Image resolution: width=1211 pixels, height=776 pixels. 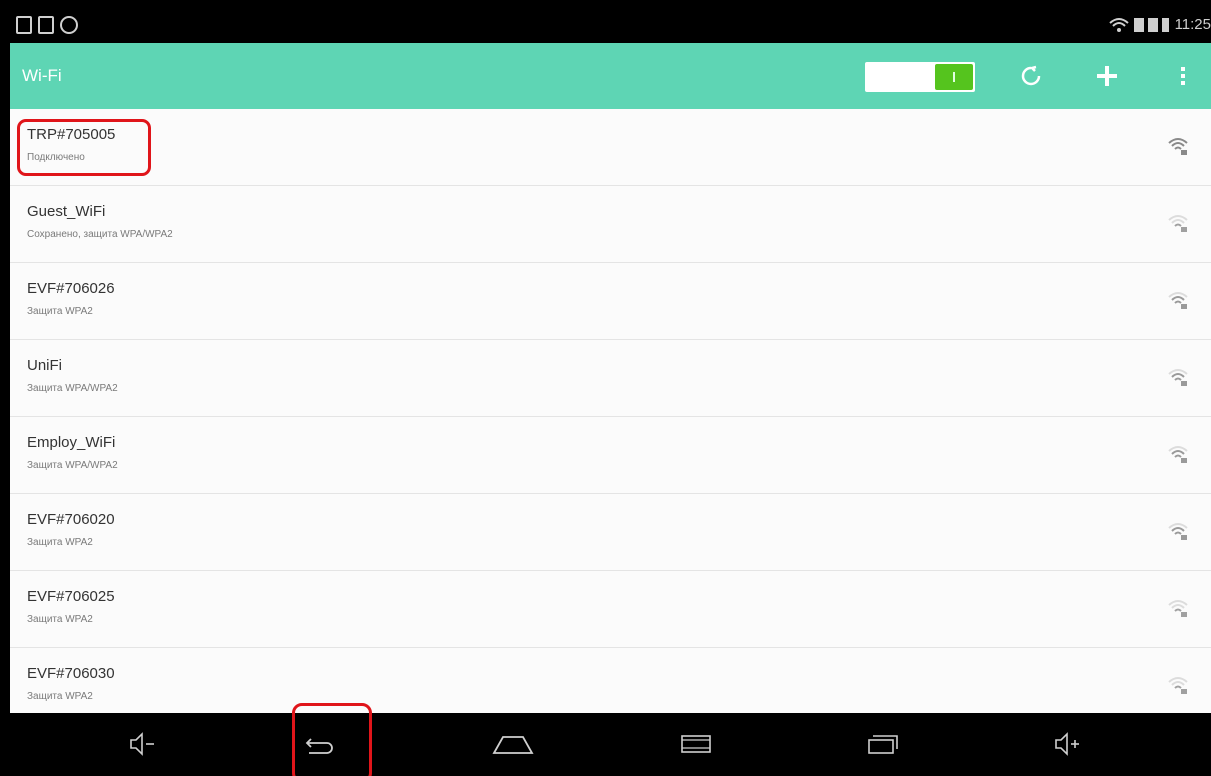 What do you see at coordinates (71, 673) in the screenshot?
I see `network-name: EVF#706030` at bounding box center [71, 673].